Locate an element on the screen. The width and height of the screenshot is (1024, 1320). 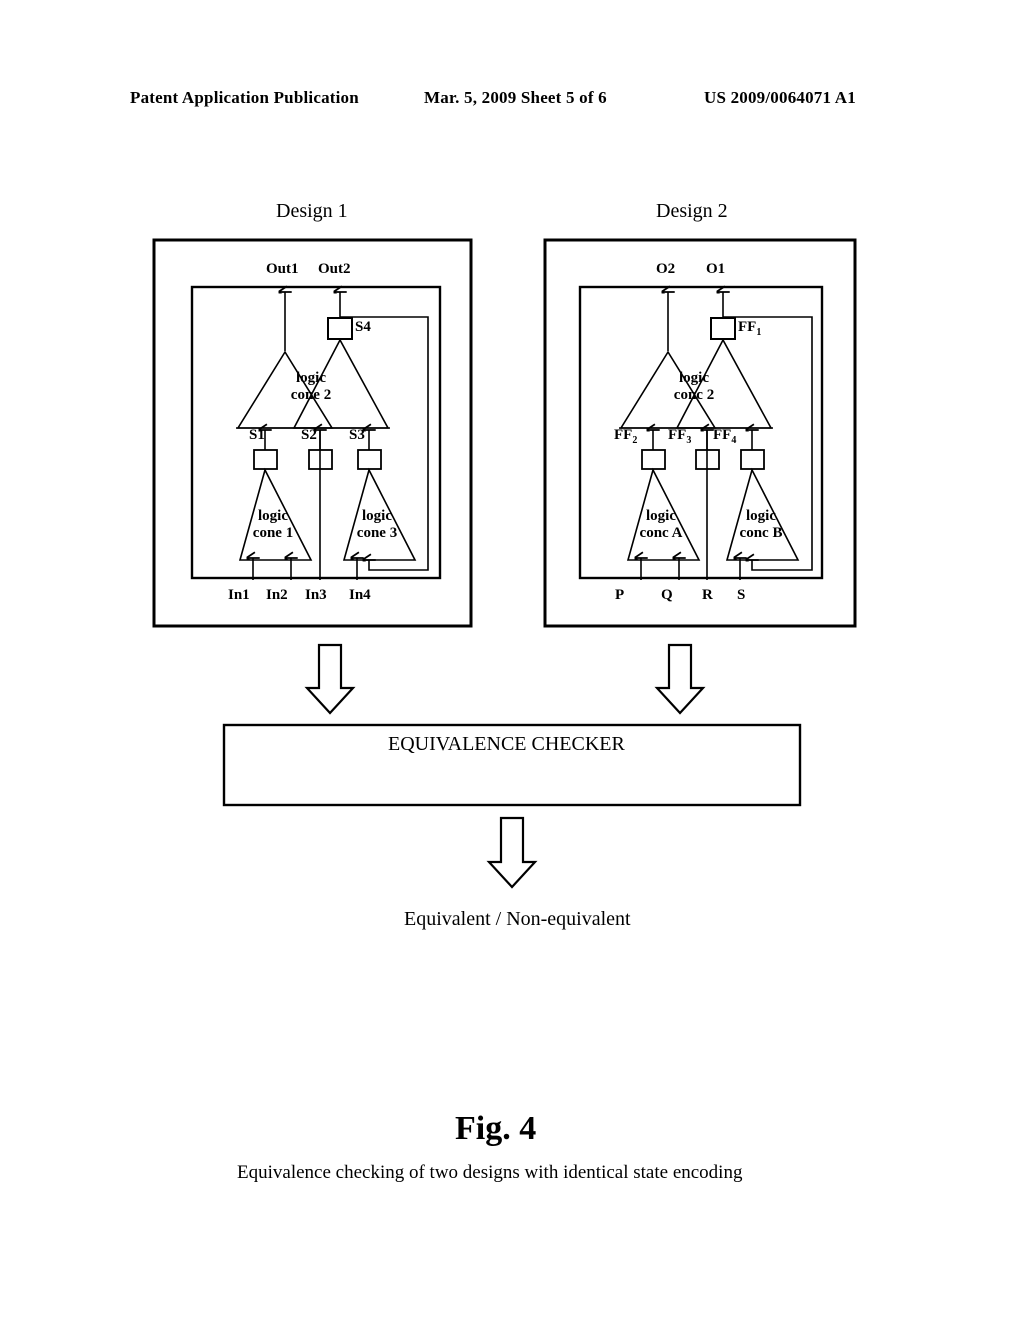
figure-number: Fig. 4 is located at coordinates (496, 1128).